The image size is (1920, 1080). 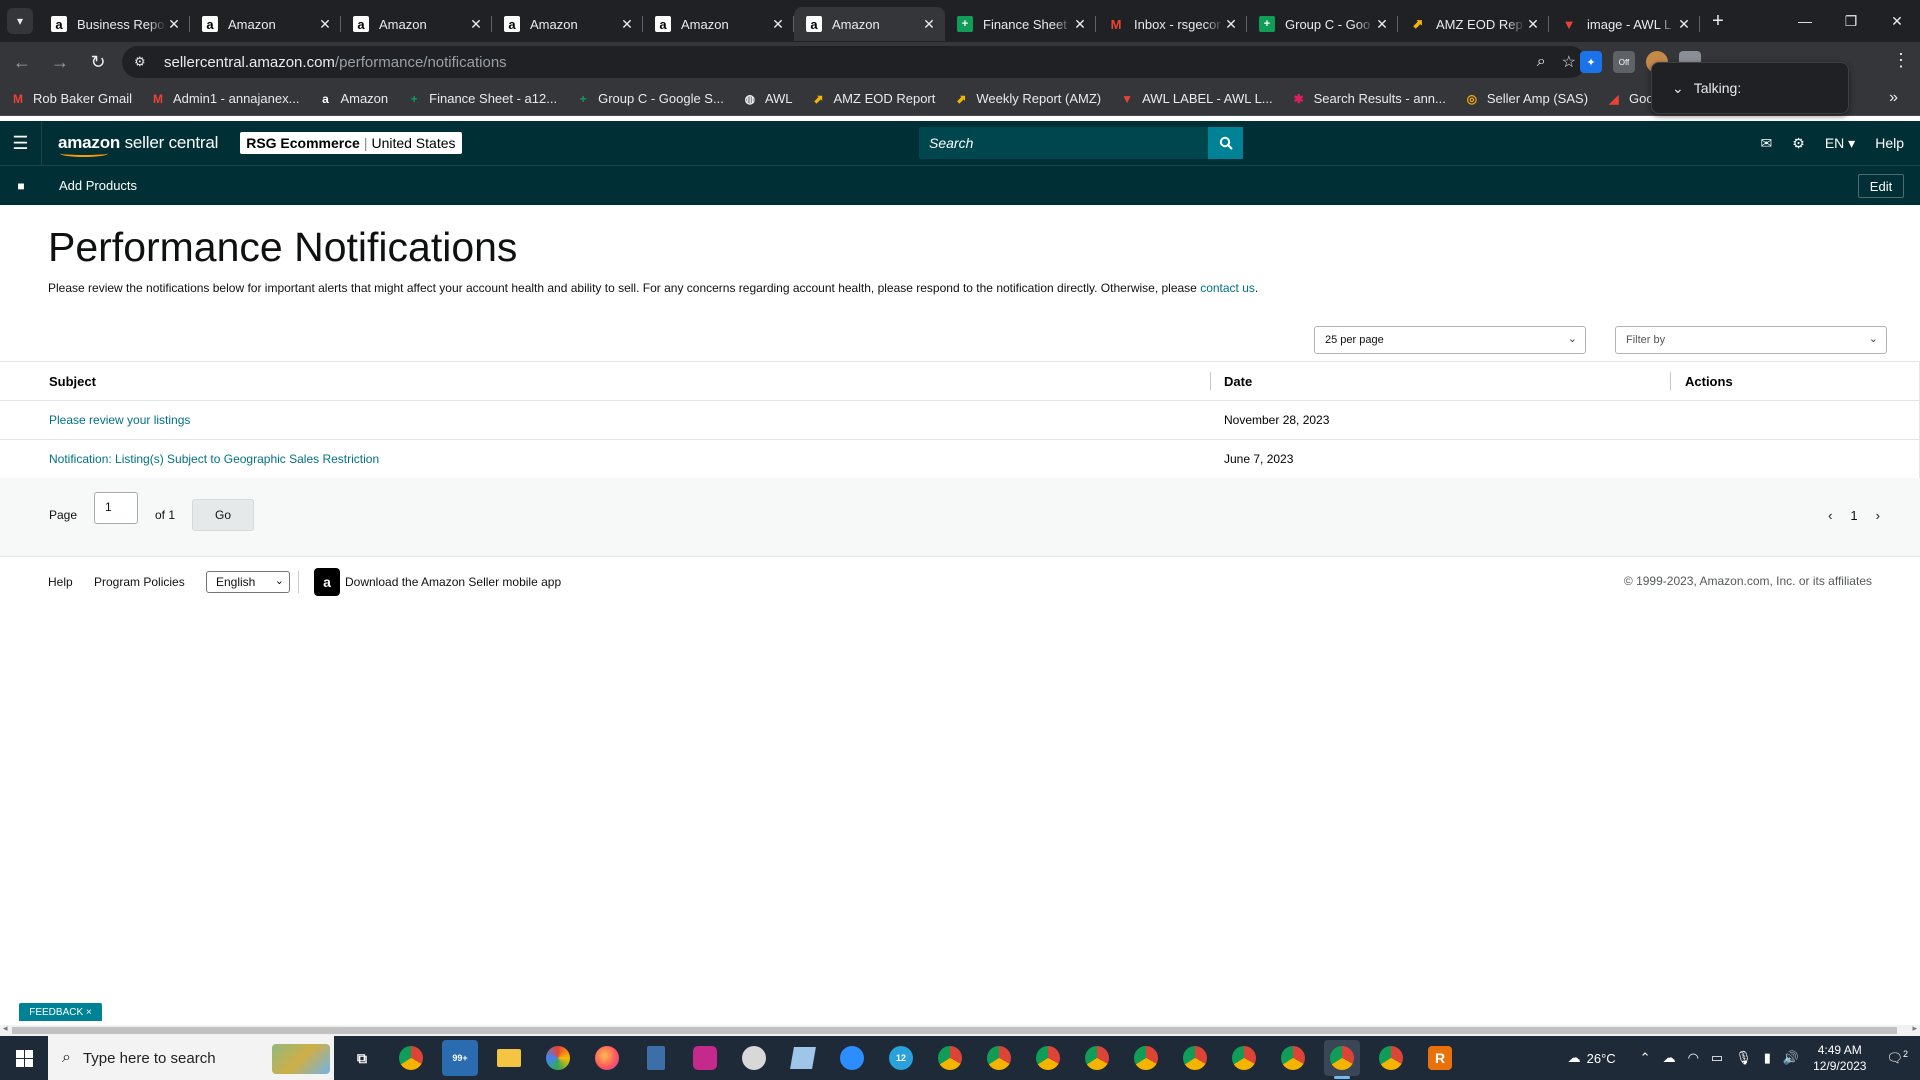 What do you see at coordinates (1171, 24) in the screenshot?
I see `browser-tab: M Inbox - rsgecor ✕` at bounding box center [1171, 24].